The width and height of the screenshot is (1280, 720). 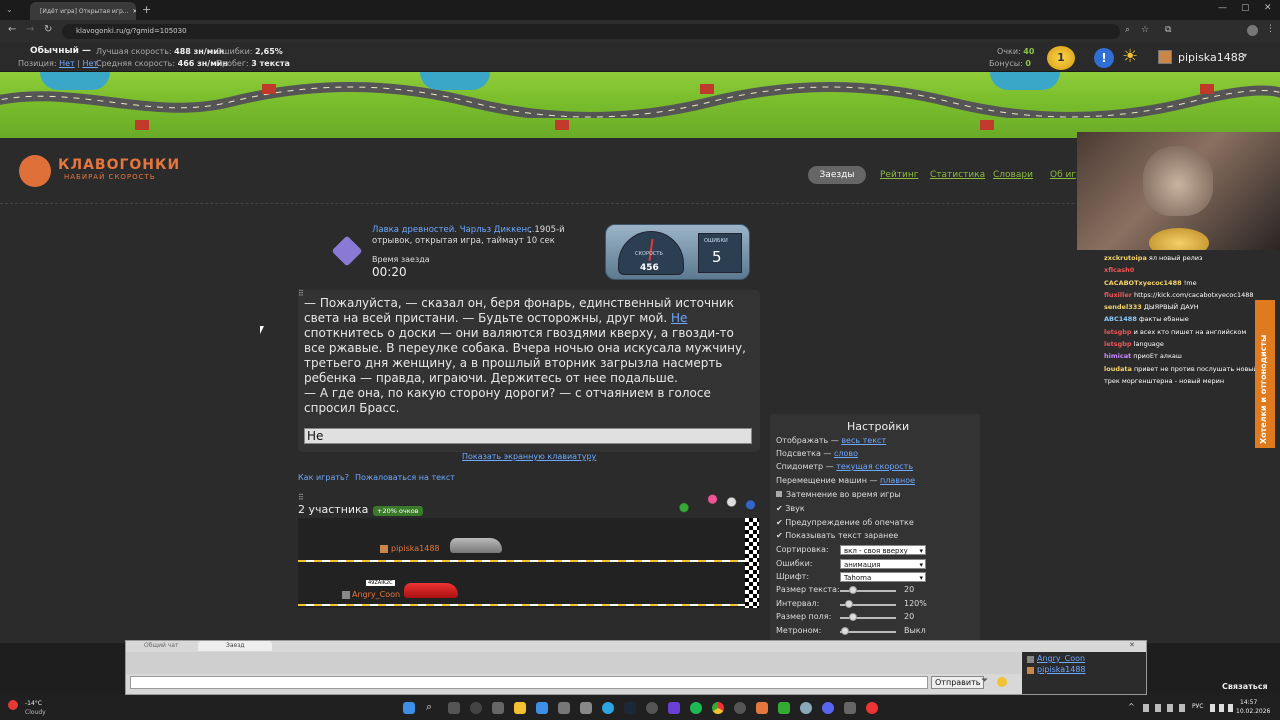 What do you see at coordinates (1245, 8) in the screenshot?
I see `maximize-icon: ▢` at bounding box center [1245, 8].